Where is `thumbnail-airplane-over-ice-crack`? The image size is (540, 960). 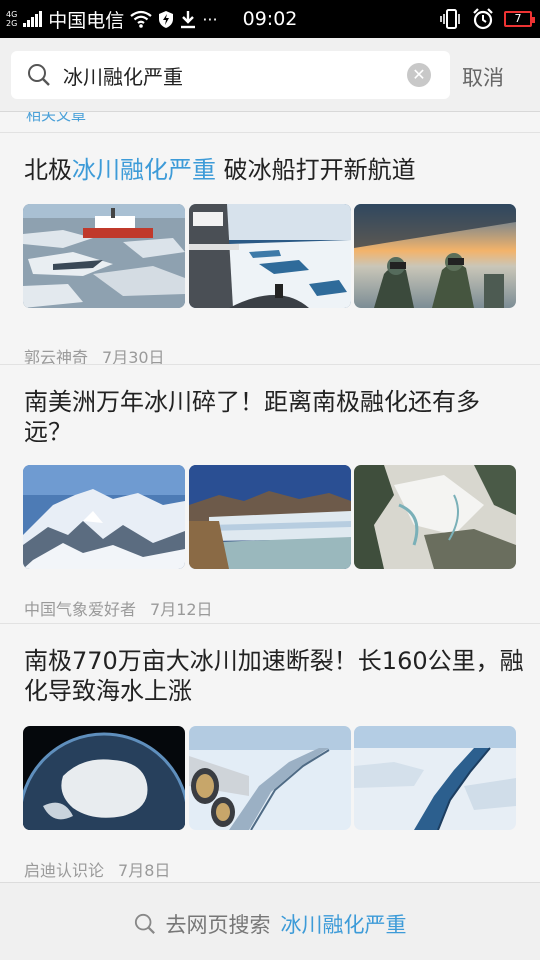
thumbnail-airplane-over-ice-crack is located at coordinates (270, 778).